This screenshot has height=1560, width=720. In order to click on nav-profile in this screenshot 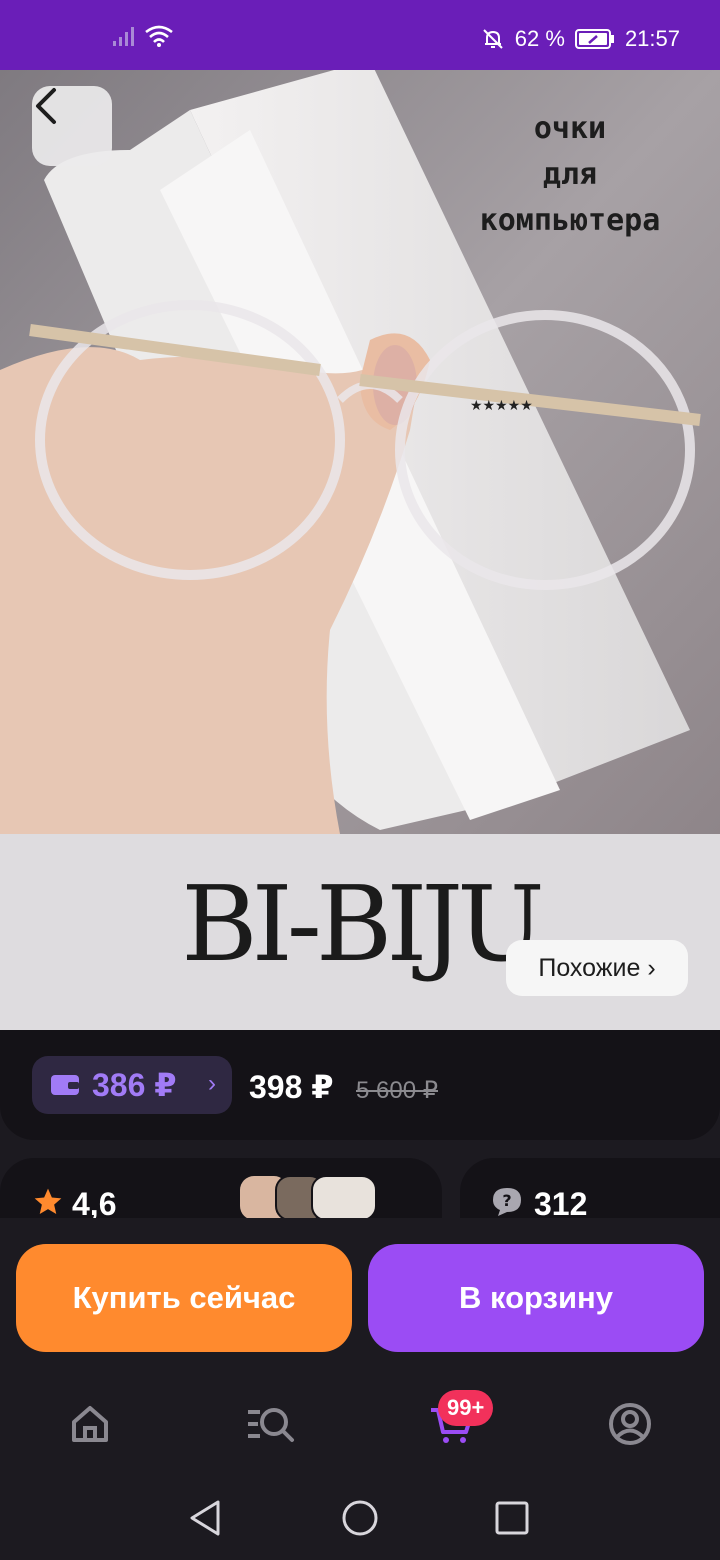, I will do `click(630, 1424)`.